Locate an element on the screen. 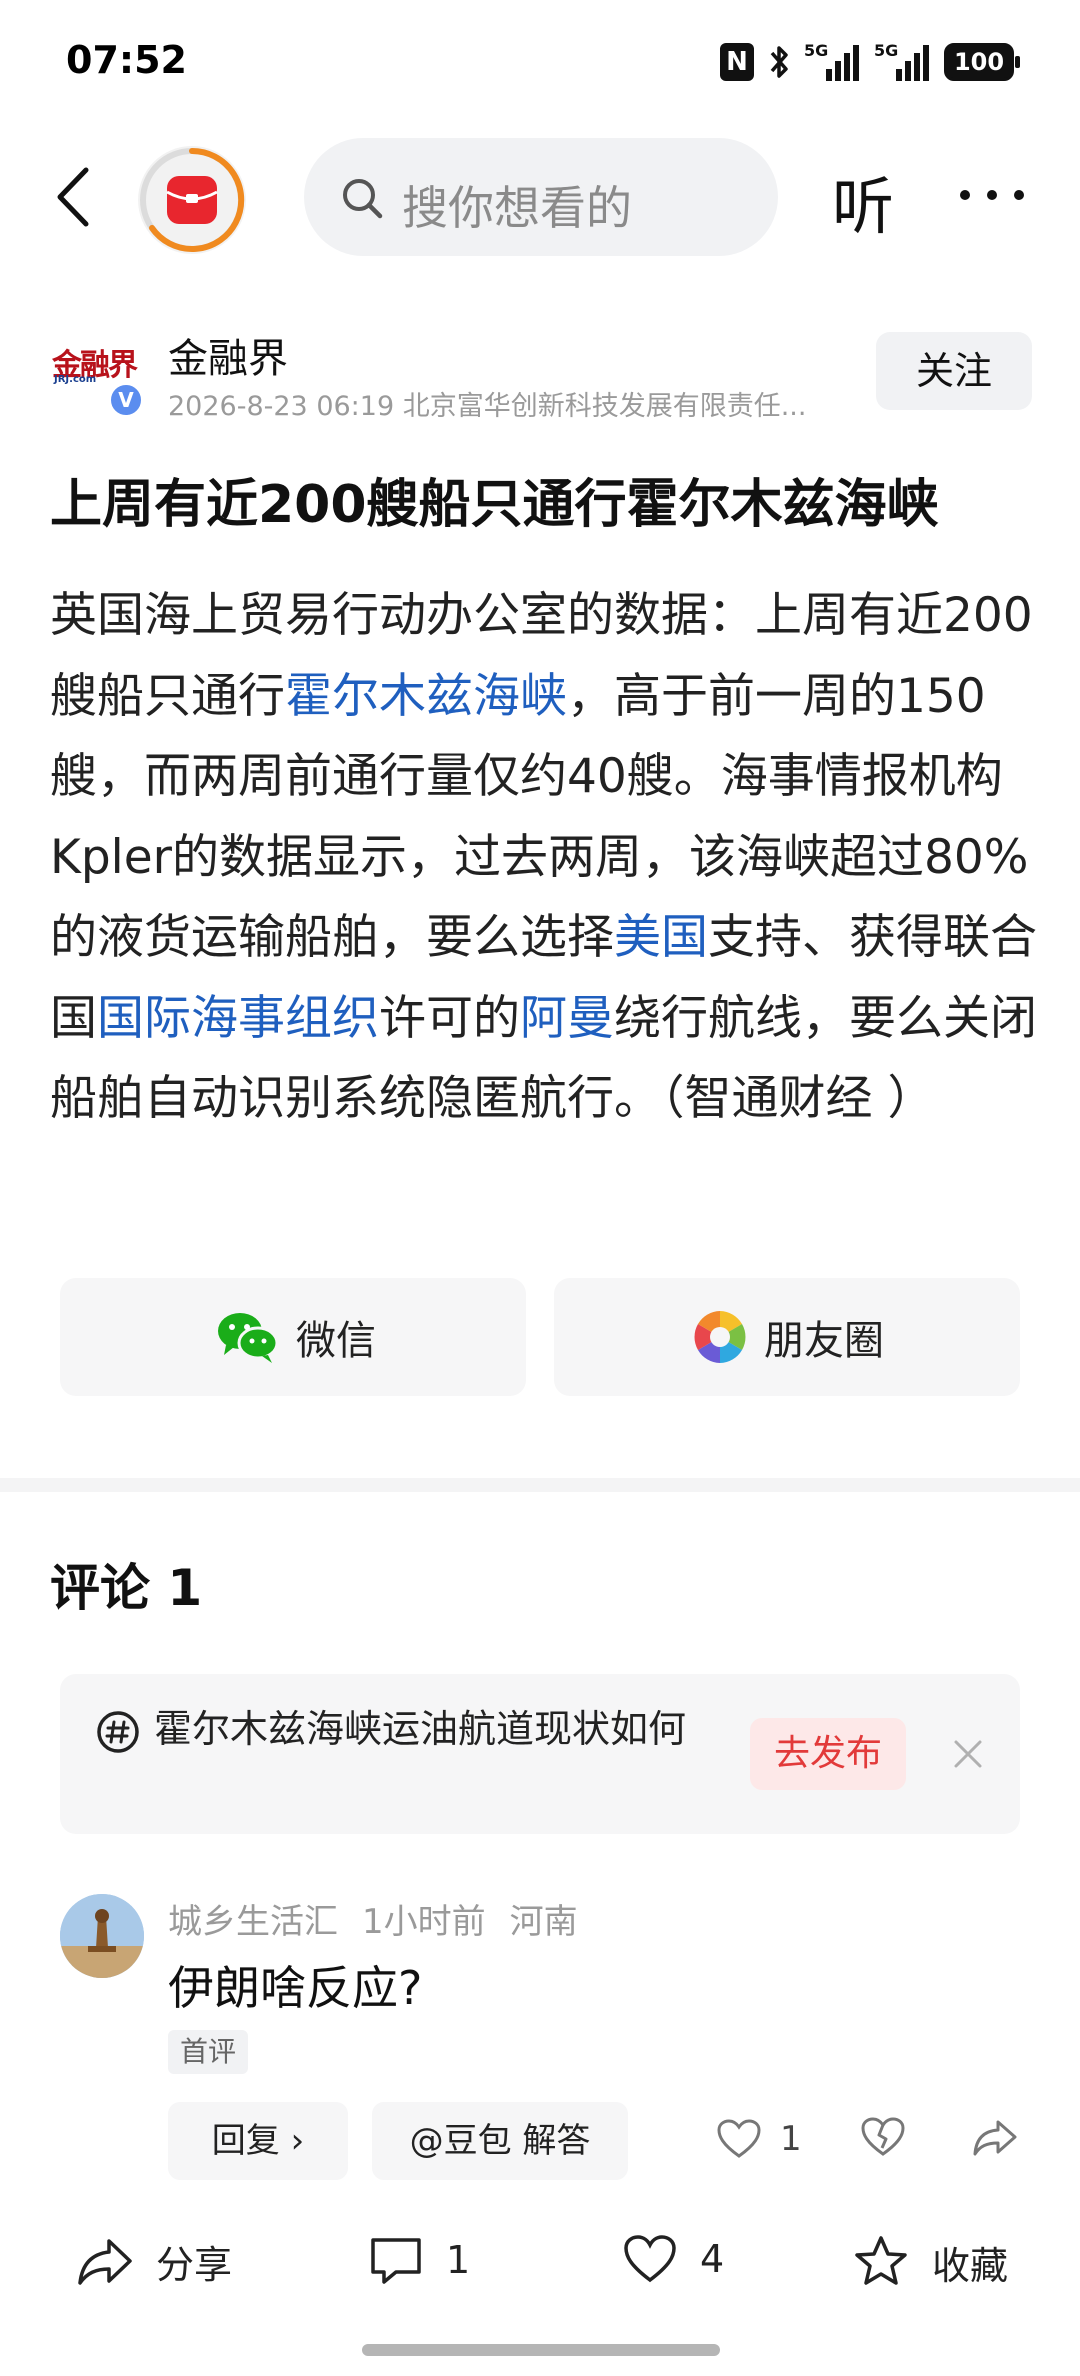  share-icon is located at coordinates (105, 2261).